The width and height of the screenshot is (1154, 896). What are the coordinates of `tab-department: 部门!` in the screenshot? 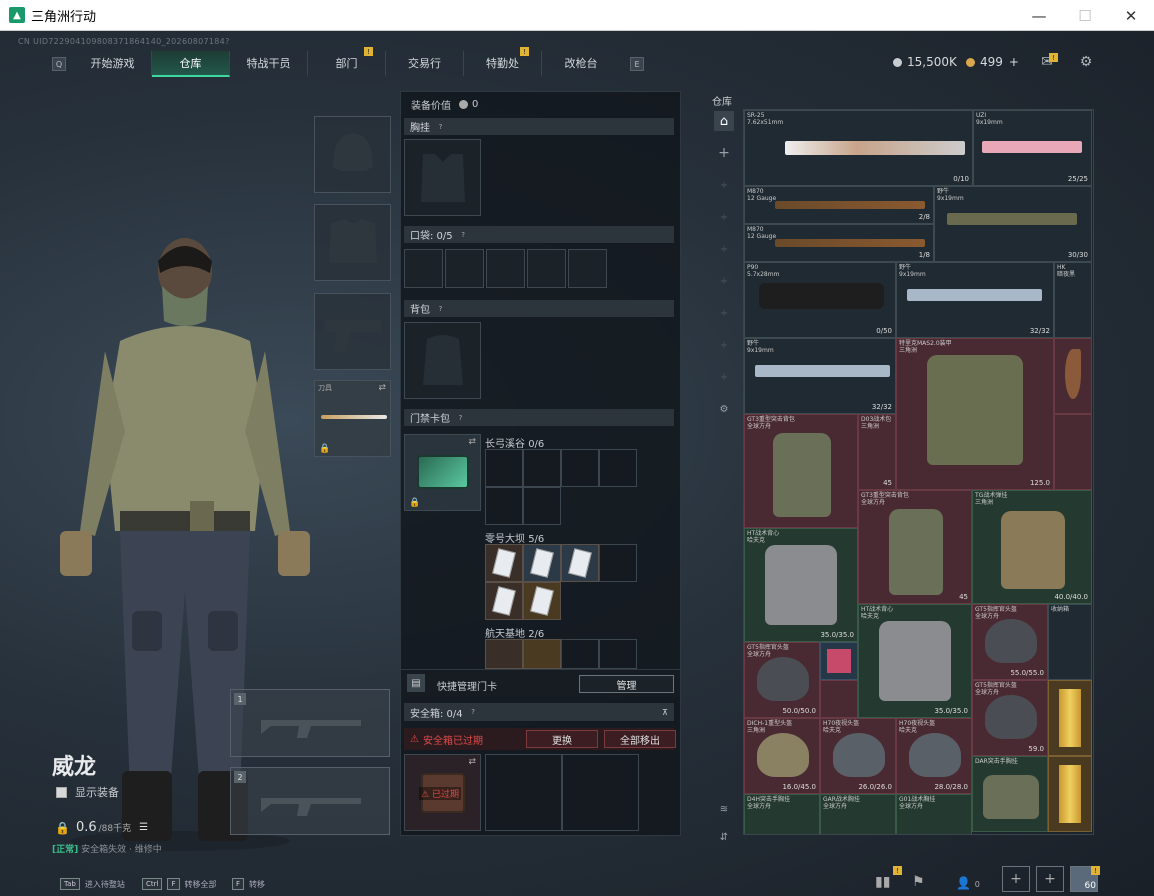 It's located at (347, 62).